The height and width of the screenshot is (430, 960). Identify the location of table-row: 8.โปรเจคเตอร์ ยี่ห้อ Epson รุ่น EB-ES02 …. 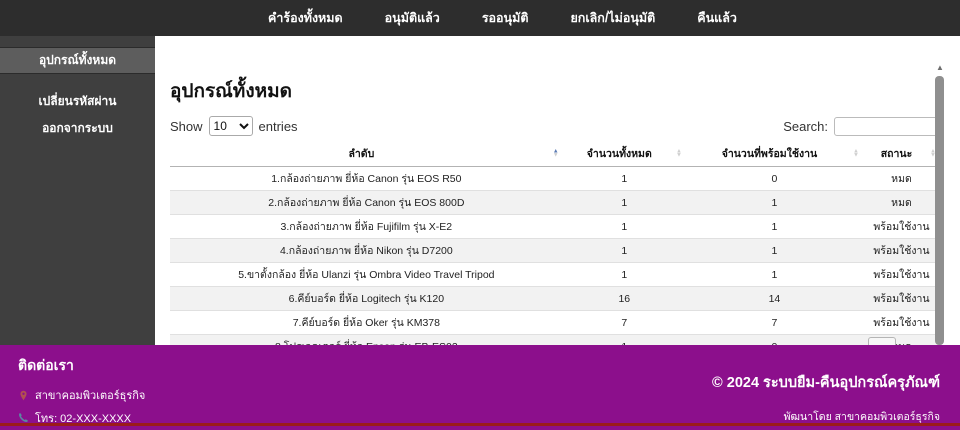
(555, 339).